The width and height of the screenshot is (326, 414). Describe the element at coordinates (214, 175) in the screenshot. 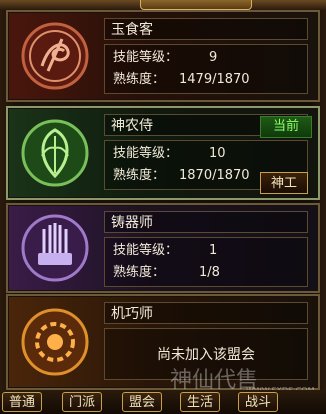

I see `proficiency-value: 1870/1870` at that location.